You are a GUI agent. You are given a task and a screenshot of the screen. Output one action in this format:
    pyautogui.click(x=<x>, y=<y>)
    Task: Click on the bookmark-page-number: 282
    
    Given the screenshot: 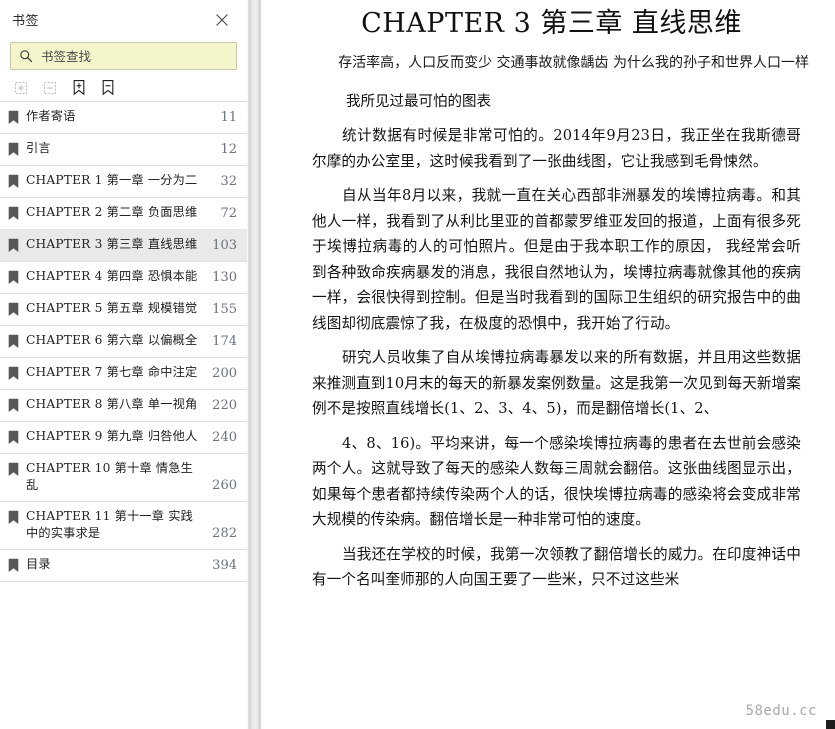 What is the action you would take?
    pyautogui.click(x=224, y=533)
    